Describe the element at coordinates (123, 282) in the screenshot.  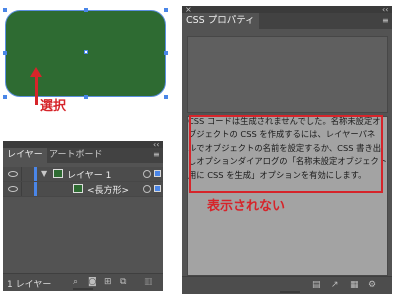
I see `create-layer-icon: ⧉` at that location.